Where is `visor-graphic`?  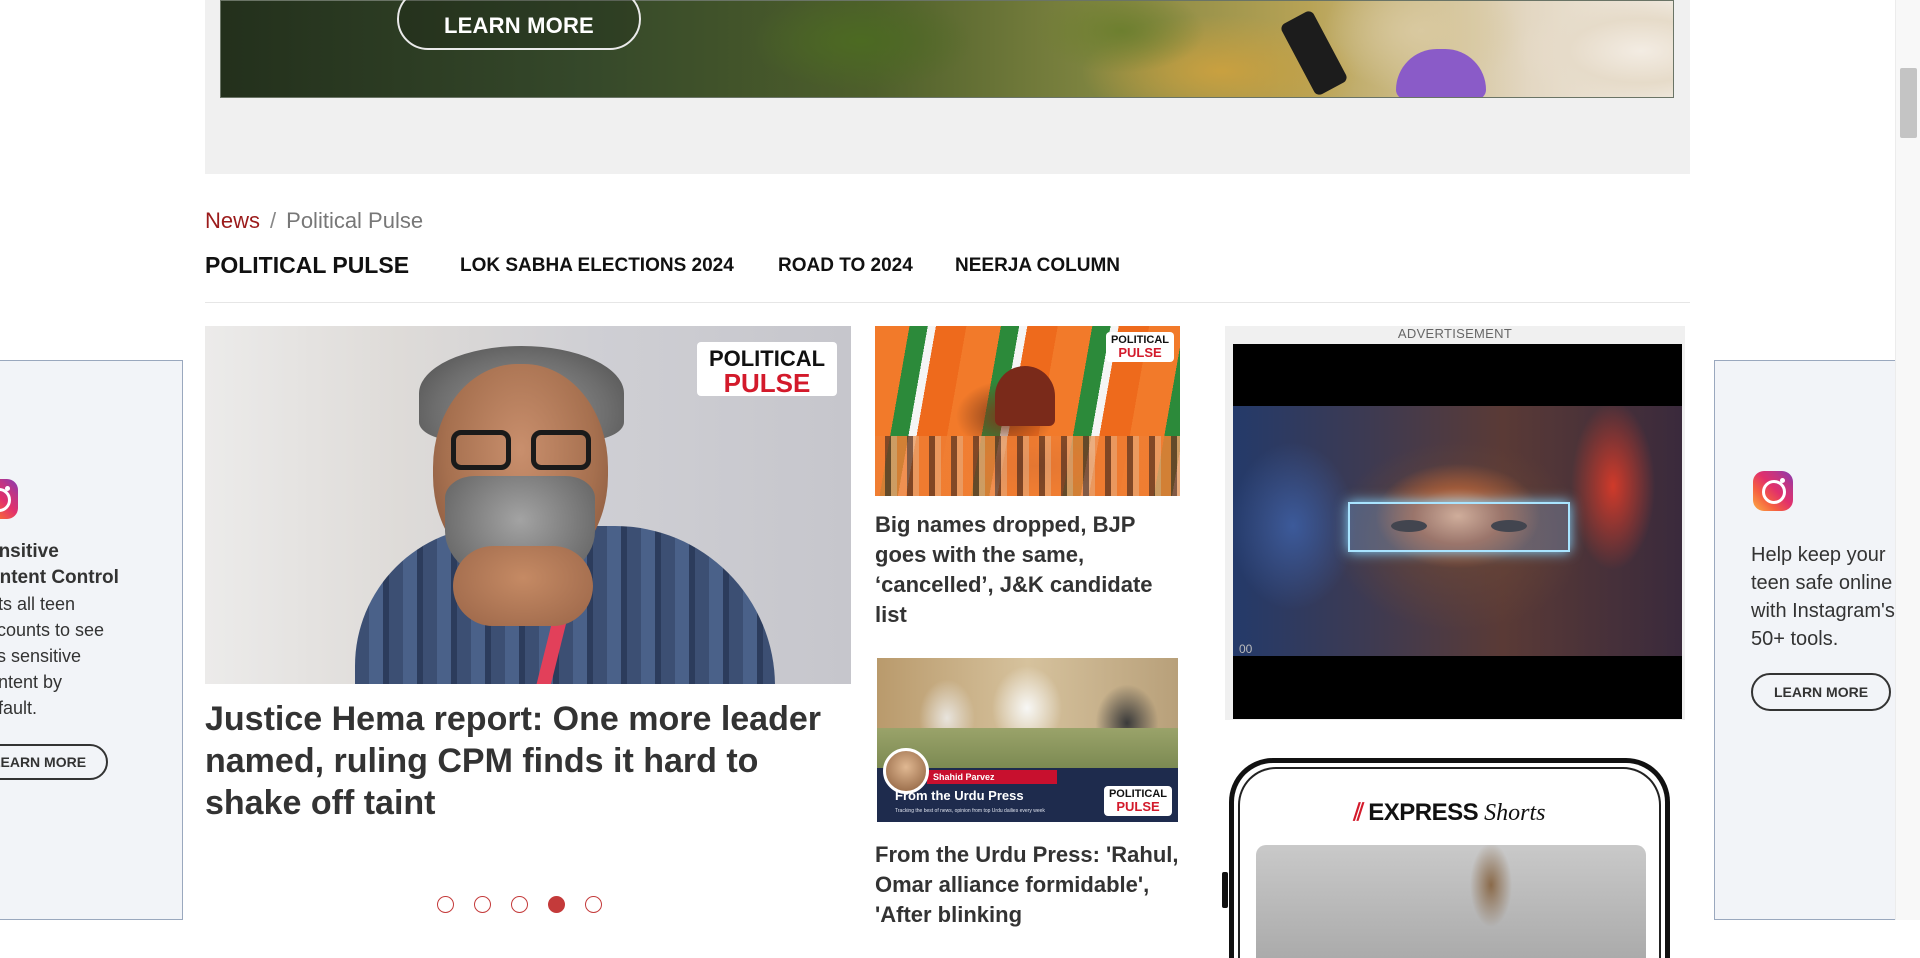 visor-graphic is located at coordinates (1459, 527).